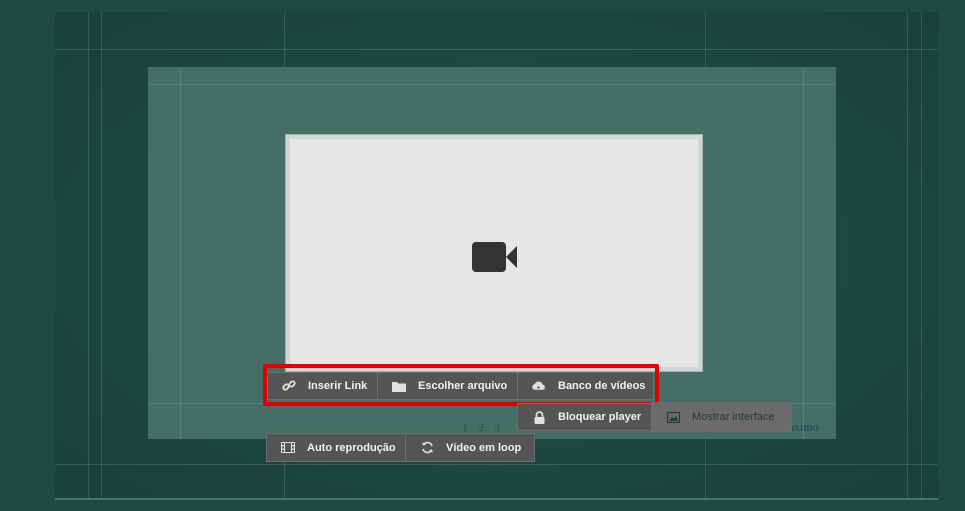 This screenshot has height=511, width=965. I want to click on refresh-icon, so click(427, 448).